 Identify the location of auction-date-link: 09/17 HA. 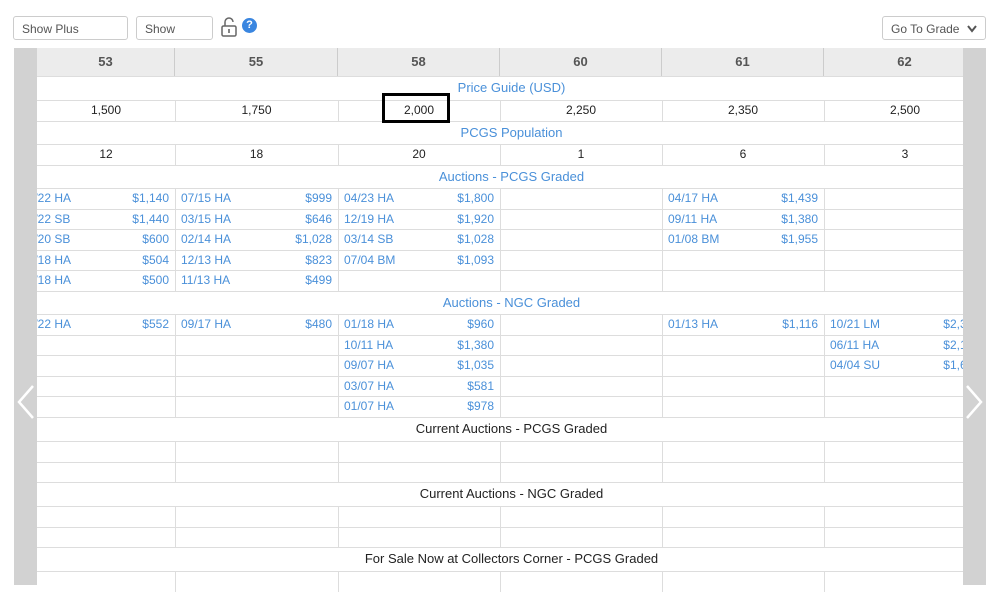
(206, 324).